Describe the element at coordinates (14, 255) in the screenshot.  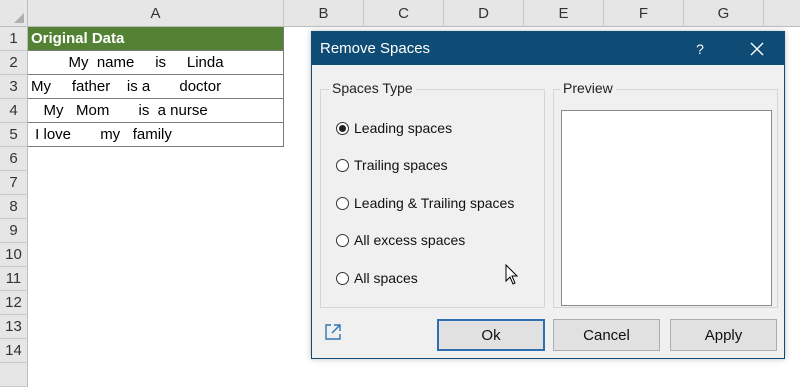
I see `row-header-10: 10` at that location.